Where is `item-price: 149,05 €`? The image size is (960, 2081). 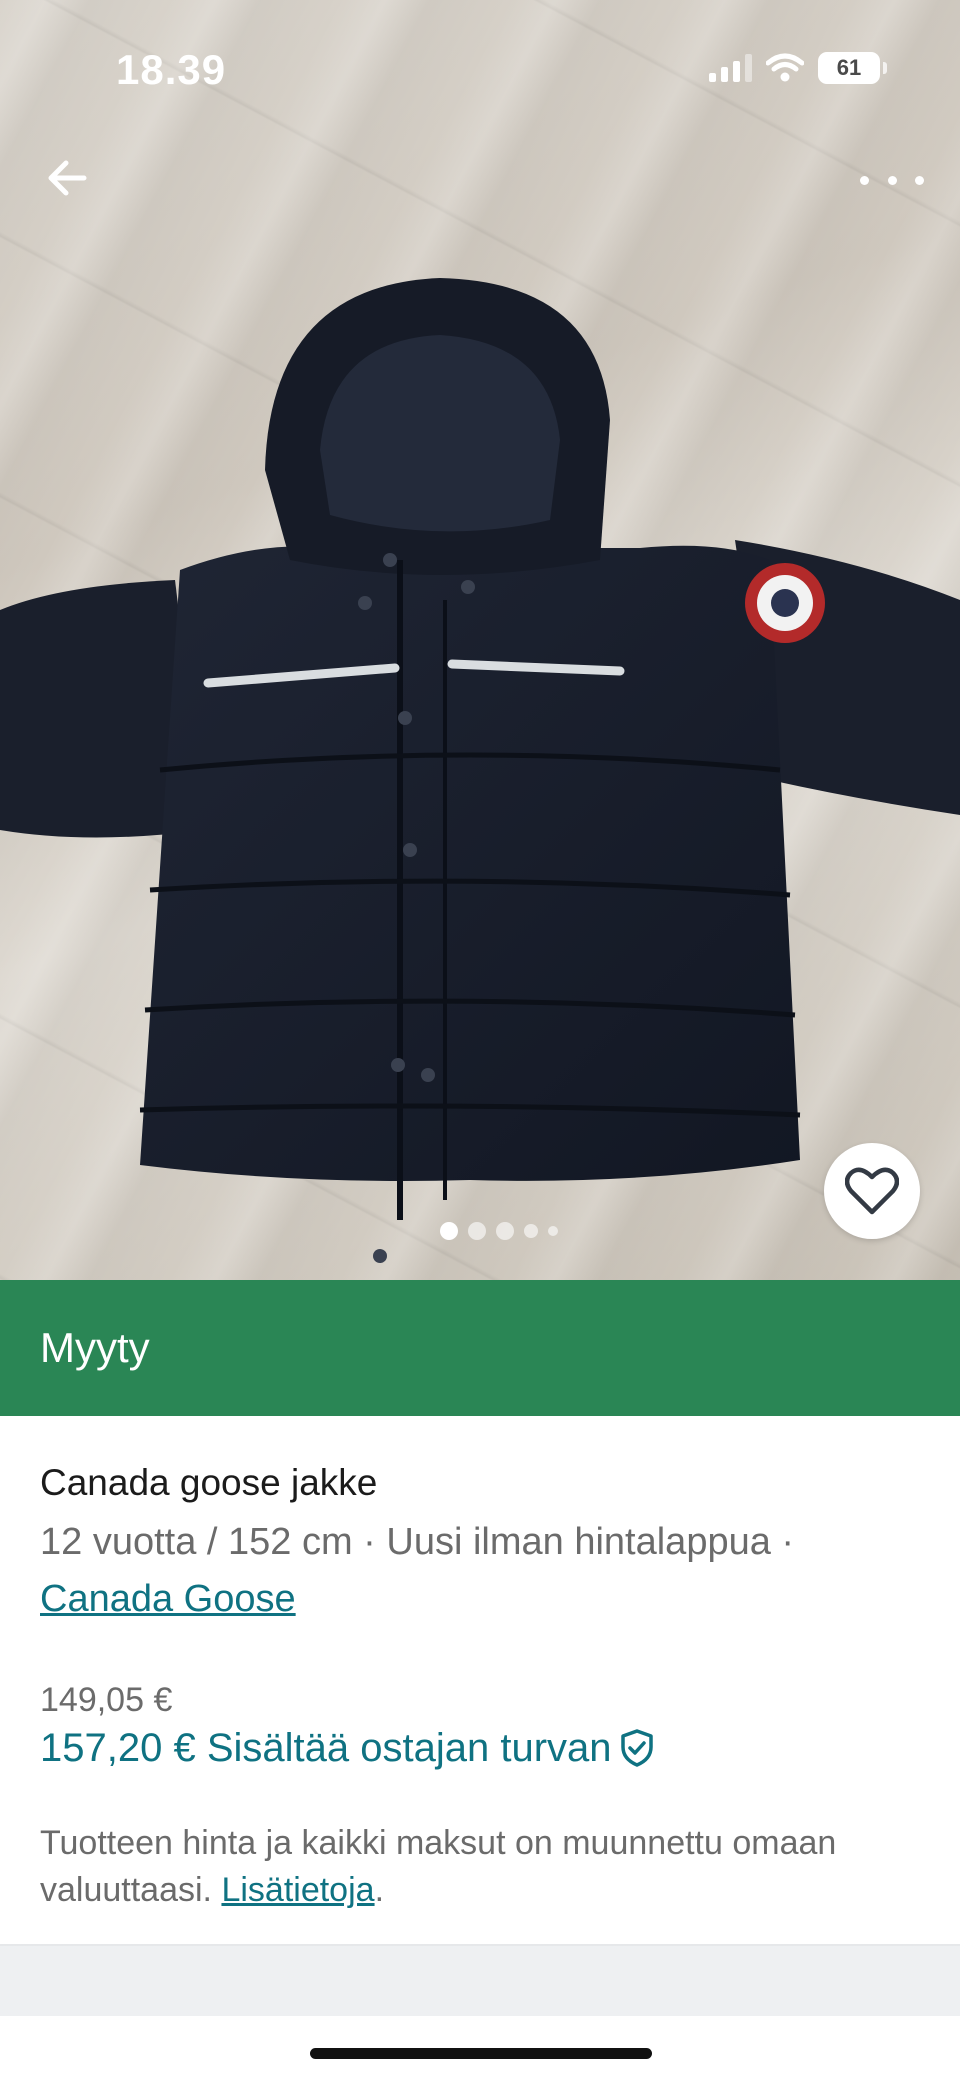 item-price: 149,05 € is located at coordinates (106, 1700).